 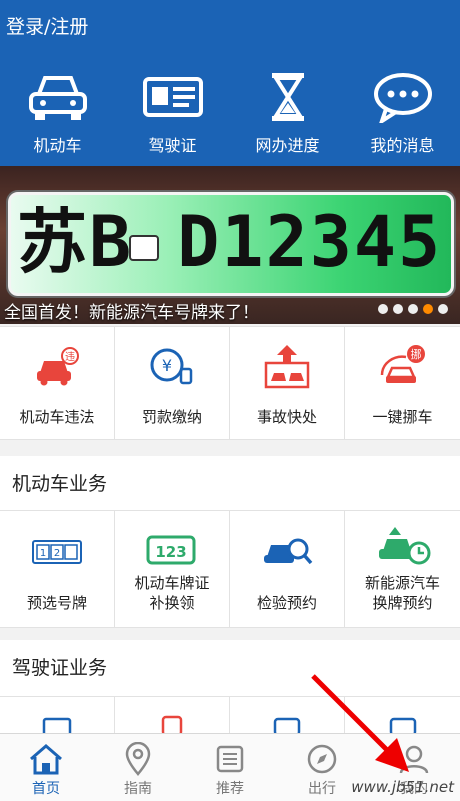 I want to click on document-icon, so click(x=172, y=725).